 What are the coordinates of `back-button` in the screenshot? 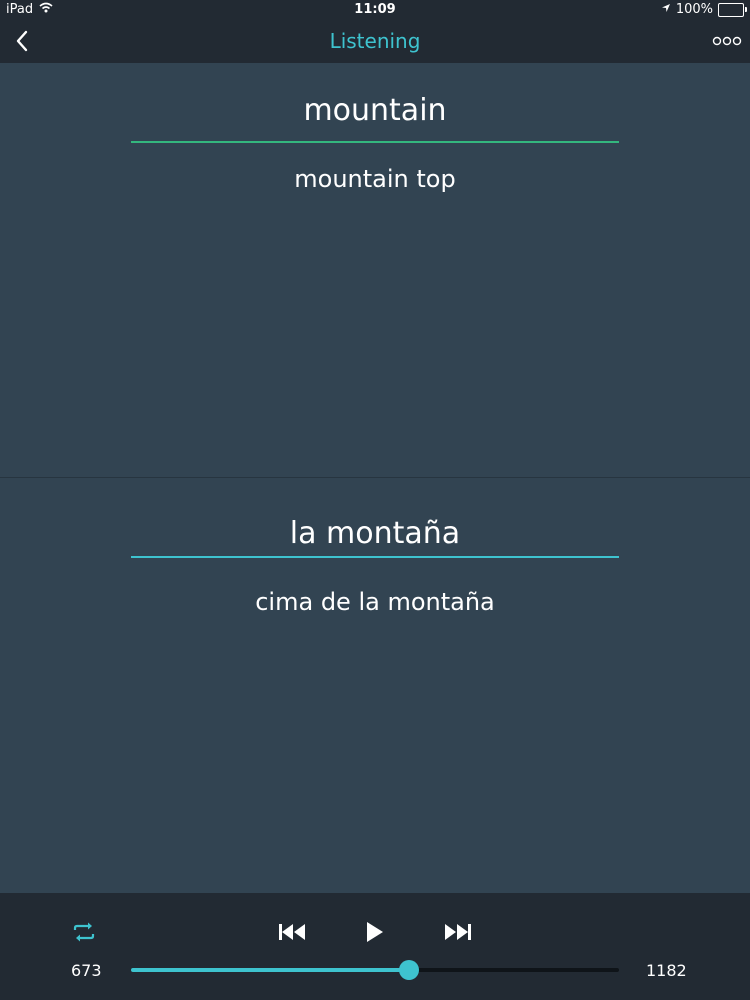 It's located at (23, 41).